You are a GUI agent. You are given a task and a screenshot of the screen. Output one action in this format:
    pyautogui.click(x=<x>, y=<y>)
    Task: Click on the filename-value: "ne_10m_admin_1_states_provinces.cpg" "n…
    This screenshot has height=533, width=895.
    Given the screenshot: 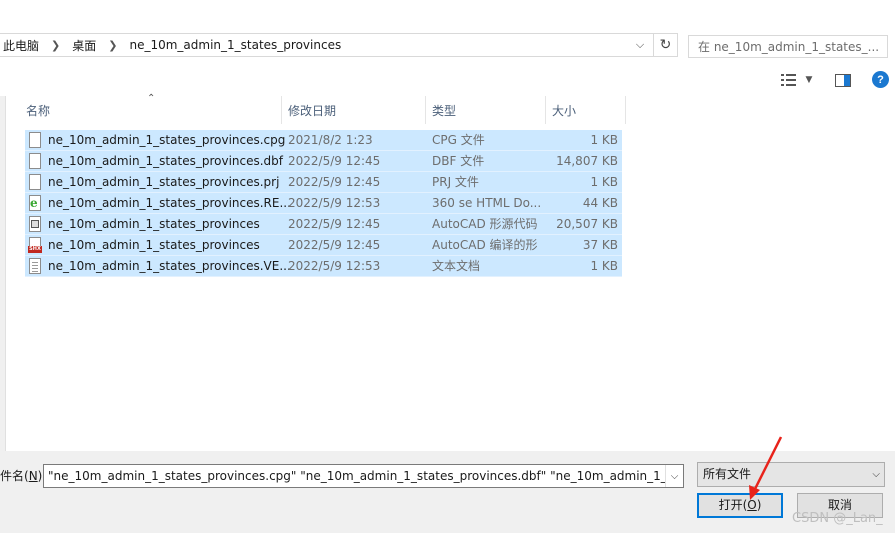 What is the action you would take?
    pyautogui.click(x=365, y=476)
    